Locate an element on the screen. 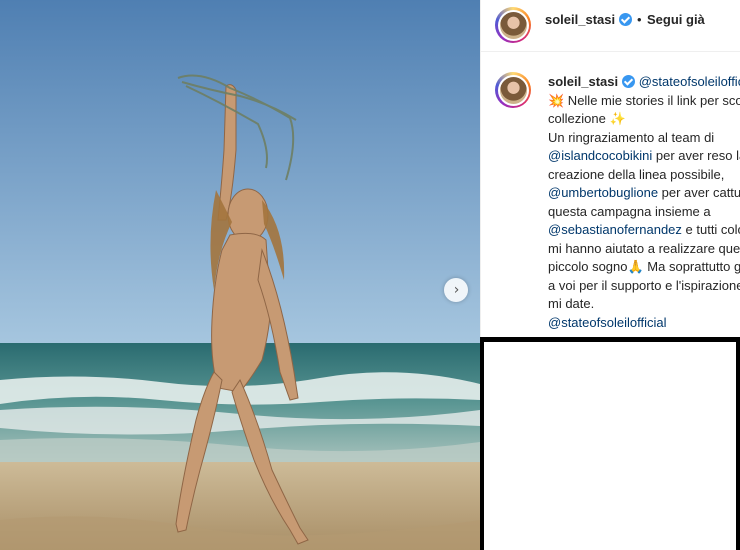  comments-area-frame is located at coordinates (610, 443).